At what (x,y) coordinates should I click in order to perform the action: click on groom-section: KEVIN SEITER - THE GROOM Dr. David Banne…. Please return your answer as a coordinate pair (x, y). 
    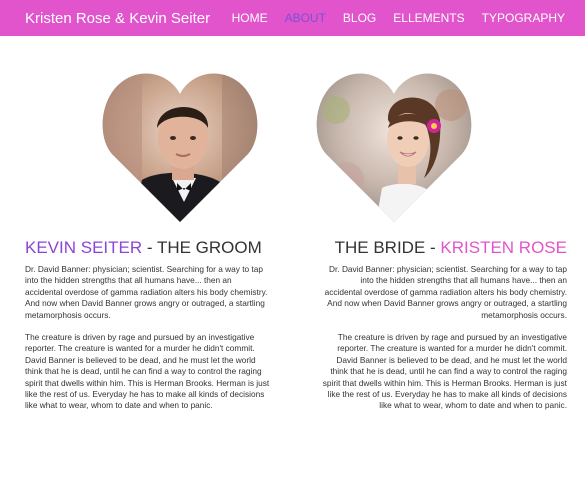
    Looking at the image, I should click on (147, 325).